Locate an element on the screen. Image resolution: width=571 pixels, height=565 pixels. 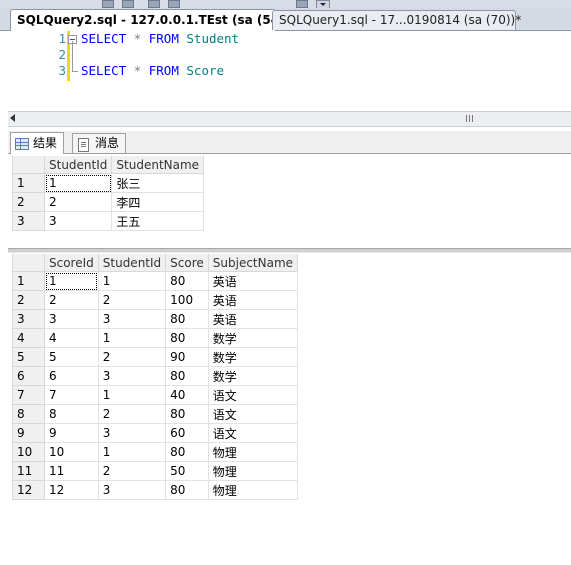
table-row: 10 10 1 80 物理 is located at coordinates (155, 452).